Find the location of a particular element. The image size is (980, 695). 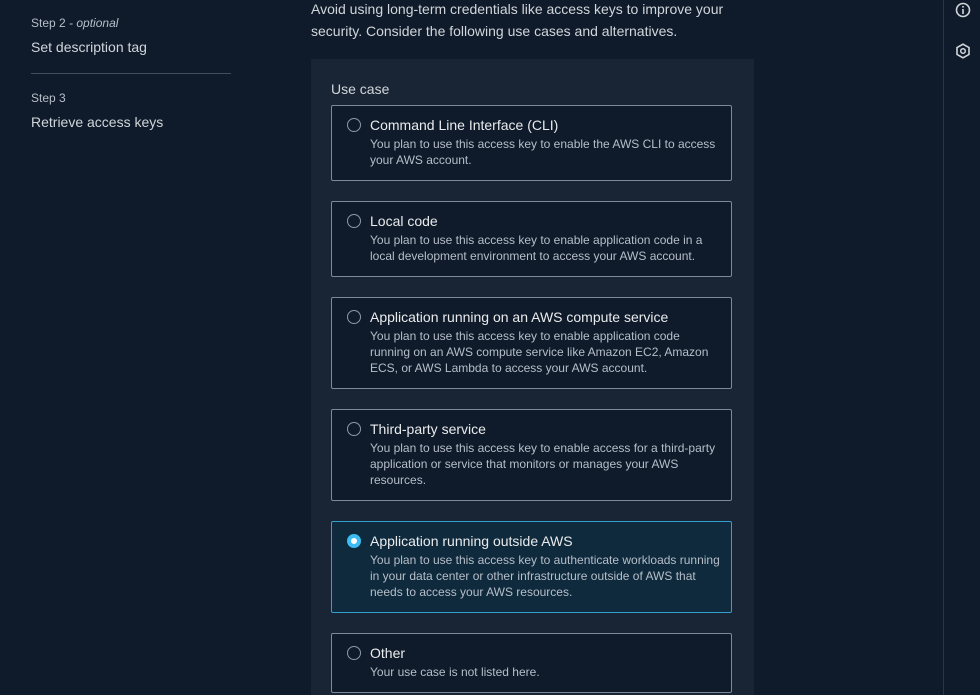

step-optional: - optional is located at coordinates (92, 23).